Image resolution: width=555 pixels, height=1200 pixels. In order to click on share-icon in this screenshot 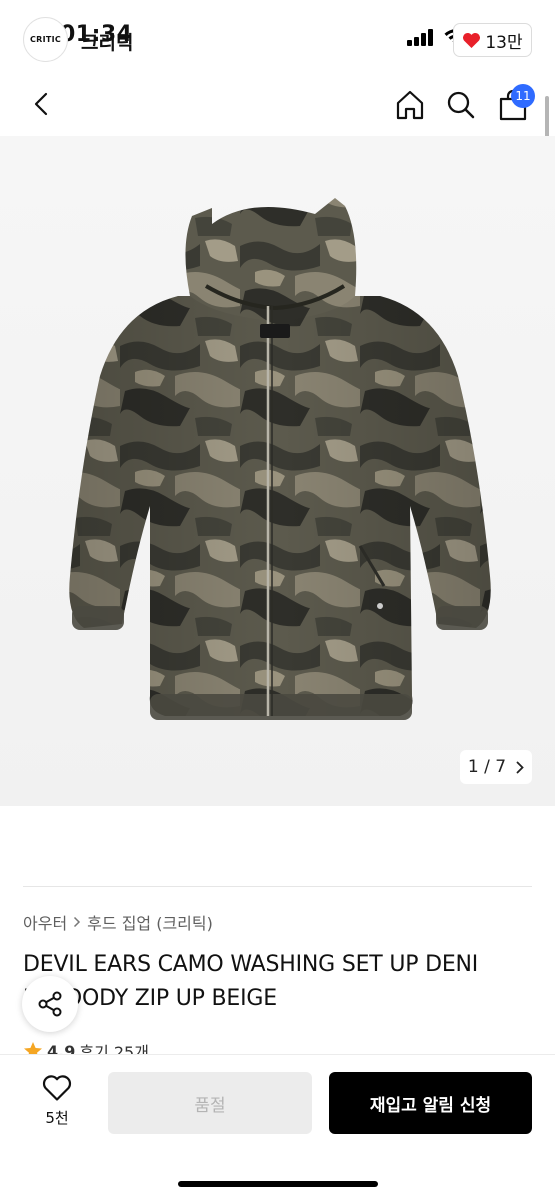, I will do `click(50, 1004)`.